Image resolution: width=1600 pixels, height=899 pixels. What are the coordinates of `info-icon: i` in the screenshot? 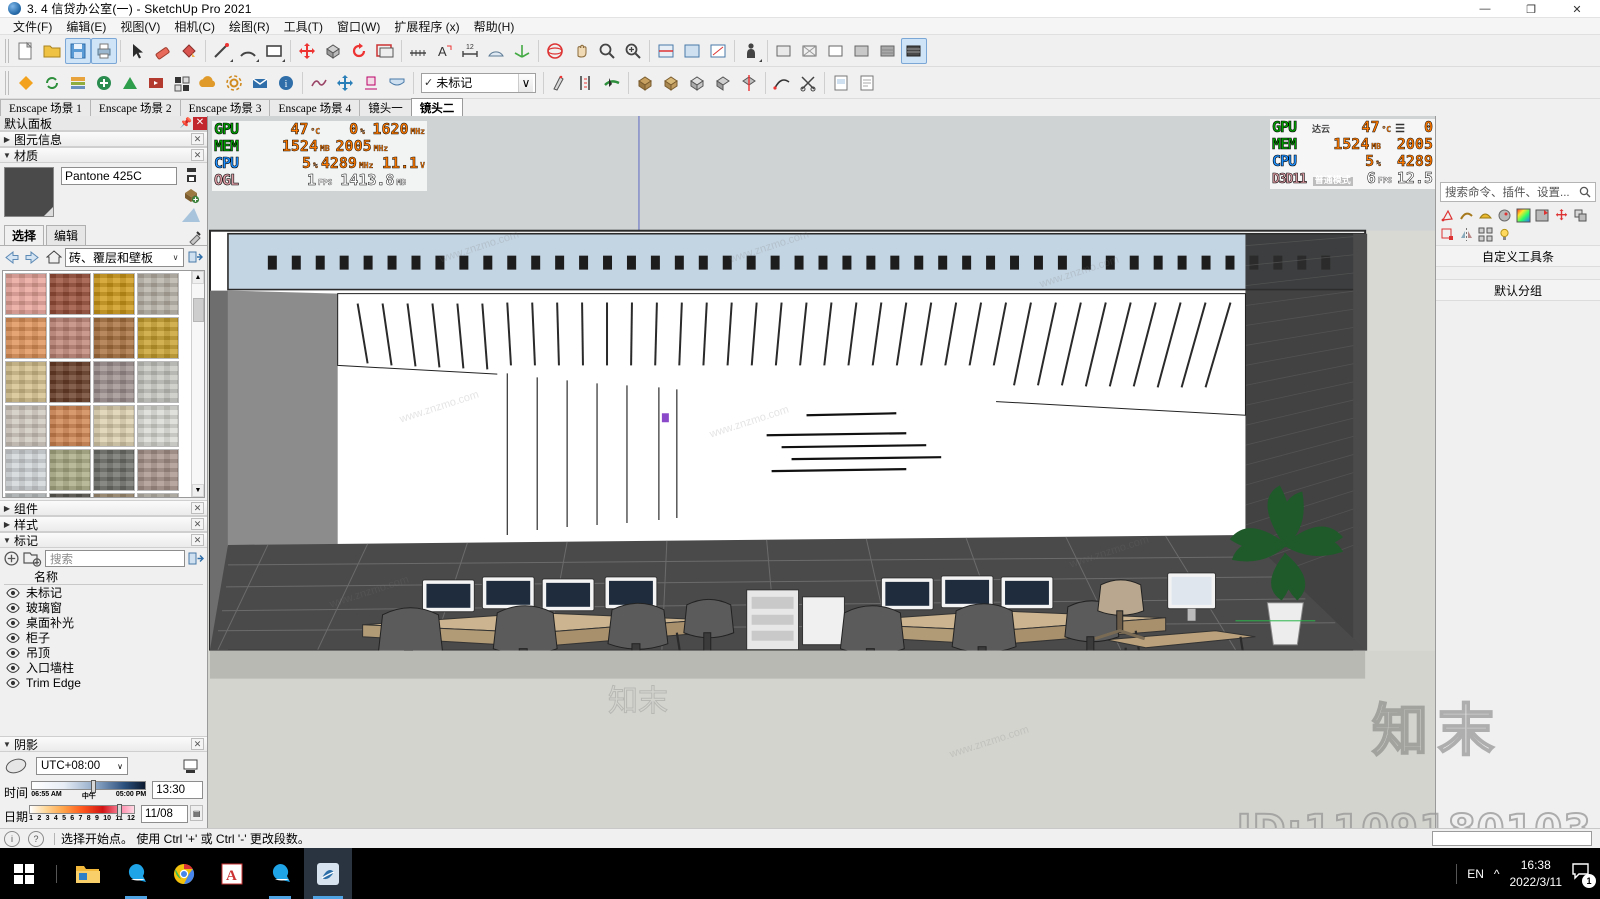 It's located at (12, 838).